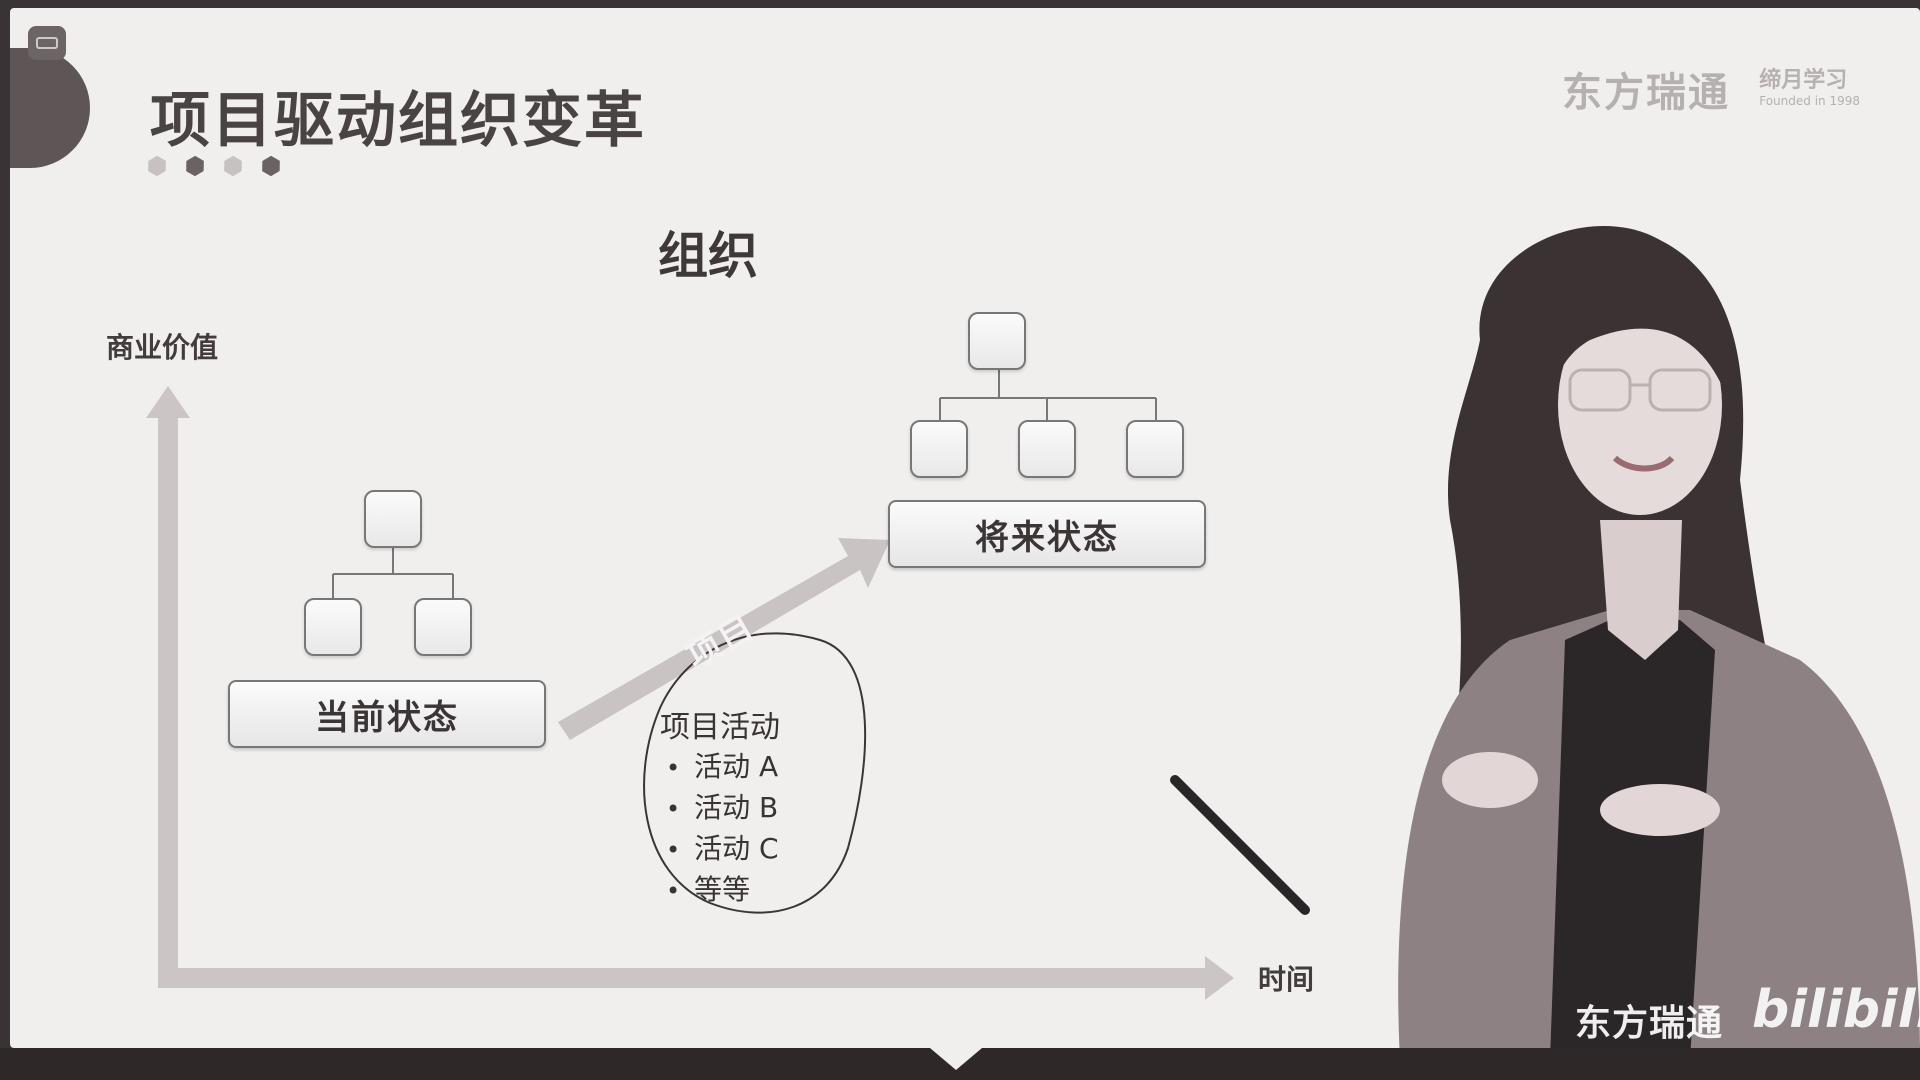 The image size is (1920, 1080). Describe the element at coordinates (956, 1059) in the screenshot. I see `bottom-notch` at that location.